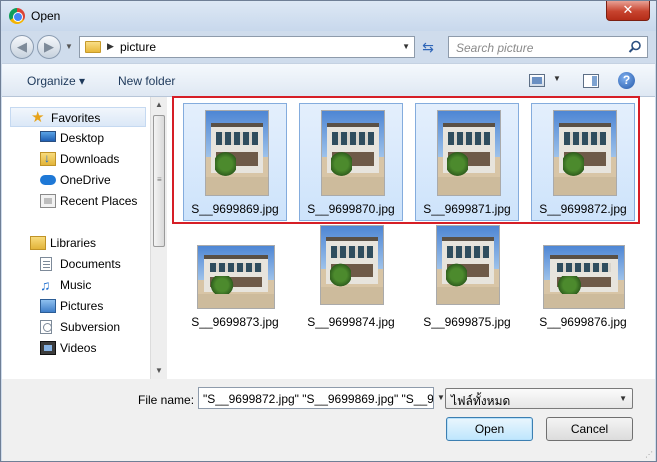 The width and height of the screenshot is (657, 462). What do you see at coordinates (623, 398) in the screenshot?
I see `chevron-down-icon: ▼` at bounding box center [623, 398].